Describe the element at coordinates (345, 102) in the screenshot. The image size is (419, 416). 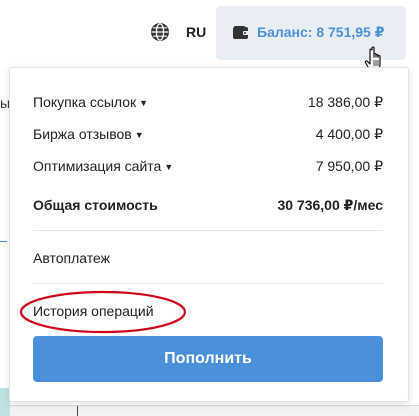
I see `service-value: 18 386,00 ₽` at that location.